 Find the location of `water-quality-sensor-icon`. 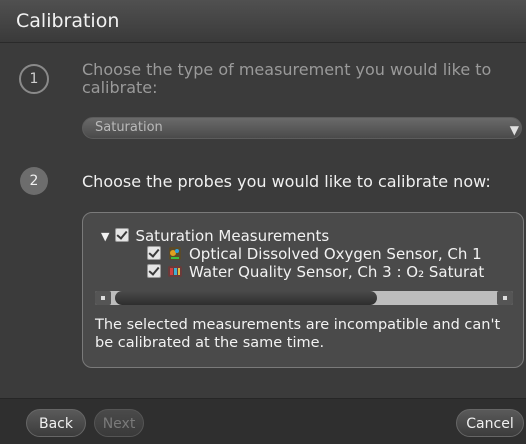

water-quality-sensor-icon is located at coordinates (175, 271).